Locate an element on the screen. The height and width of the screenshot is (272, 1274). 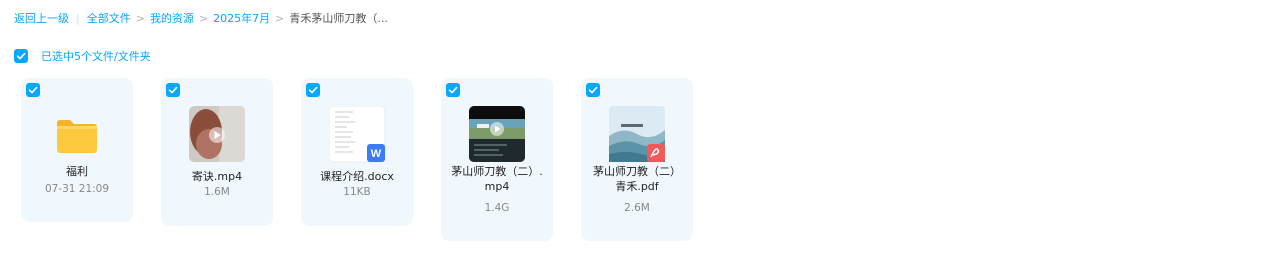
selection-count-label: 已选中5个文件/文件夹 is located at coordinates (96, 56).